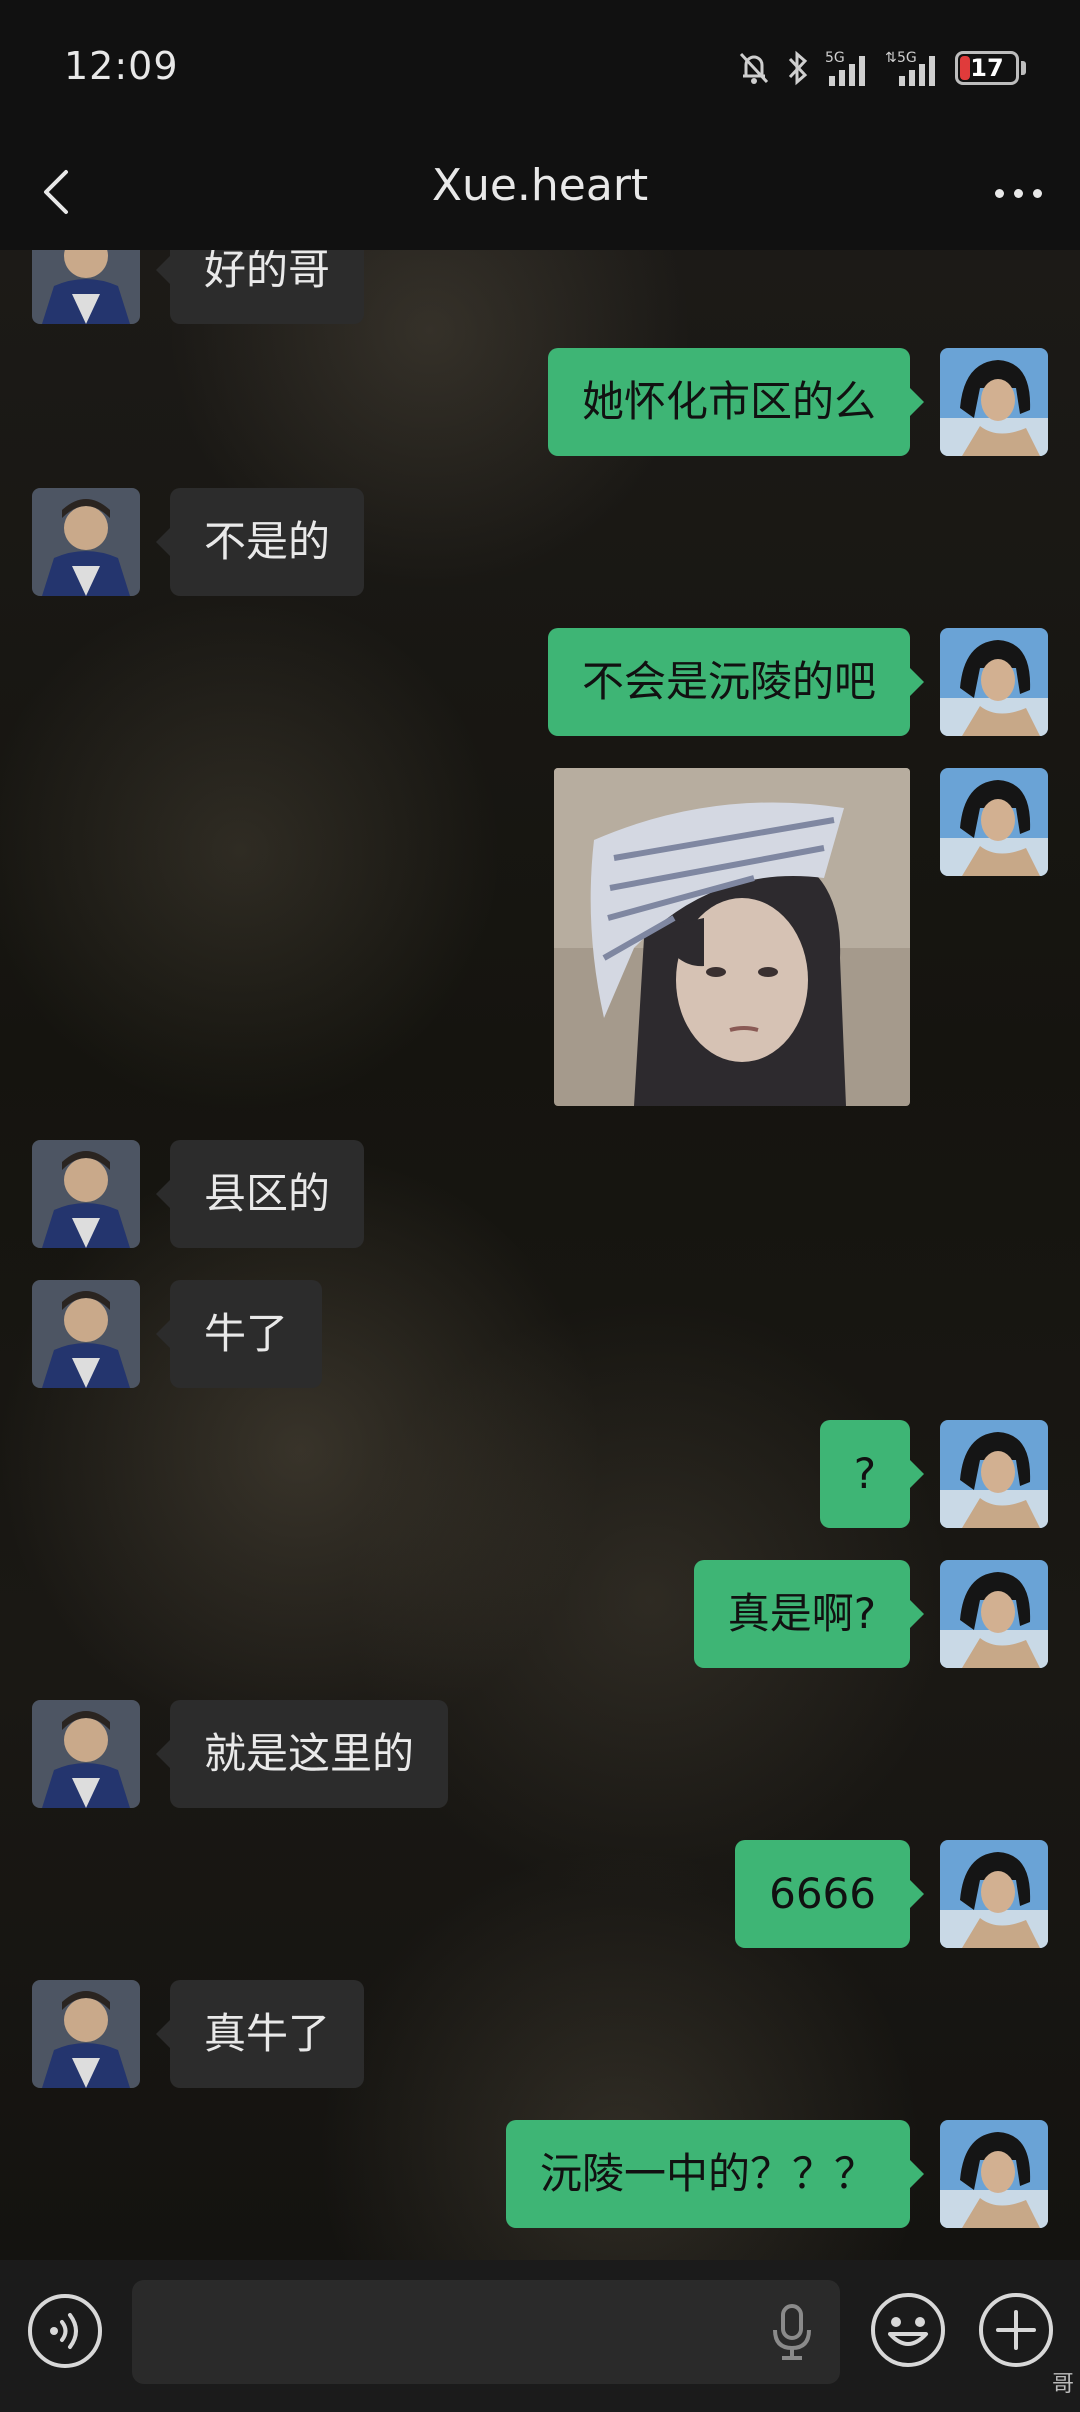 The height and width of the screenshot is (2412, 1080). I want to click on plus-button, so click(1016, 2330).